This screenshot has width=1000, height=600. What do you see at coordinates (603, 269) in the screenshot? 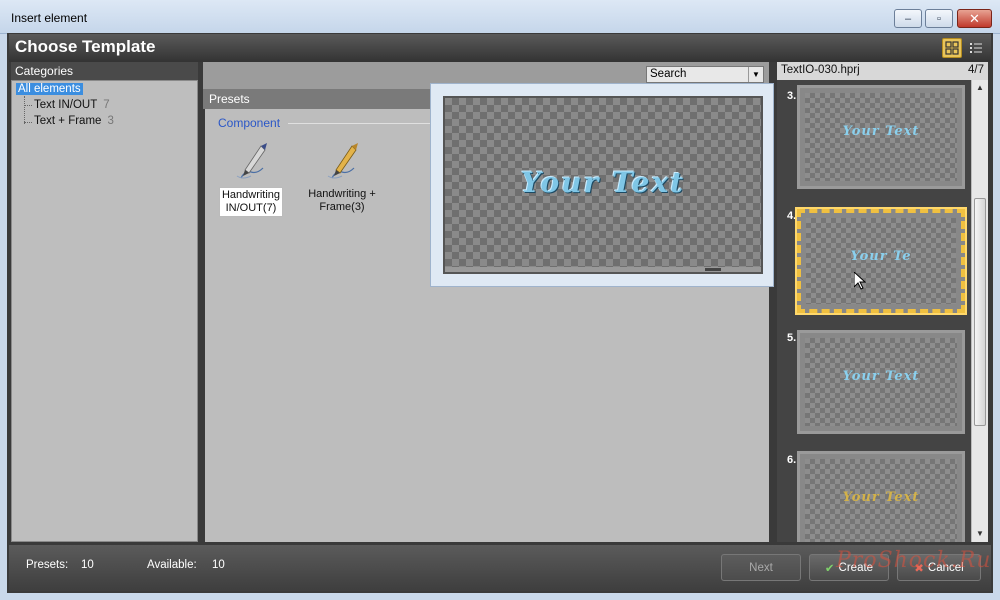
I see `preview-progress-bar` at bounding box center [603, 269].